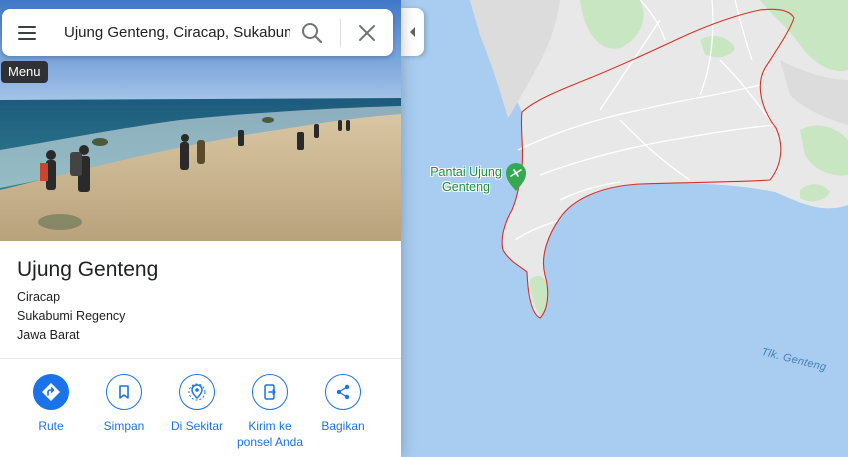 This screenshot has width=848, height=457. Describe the element at coordinates (343, 392) in the screenshot. I see `share-icon` at that location.